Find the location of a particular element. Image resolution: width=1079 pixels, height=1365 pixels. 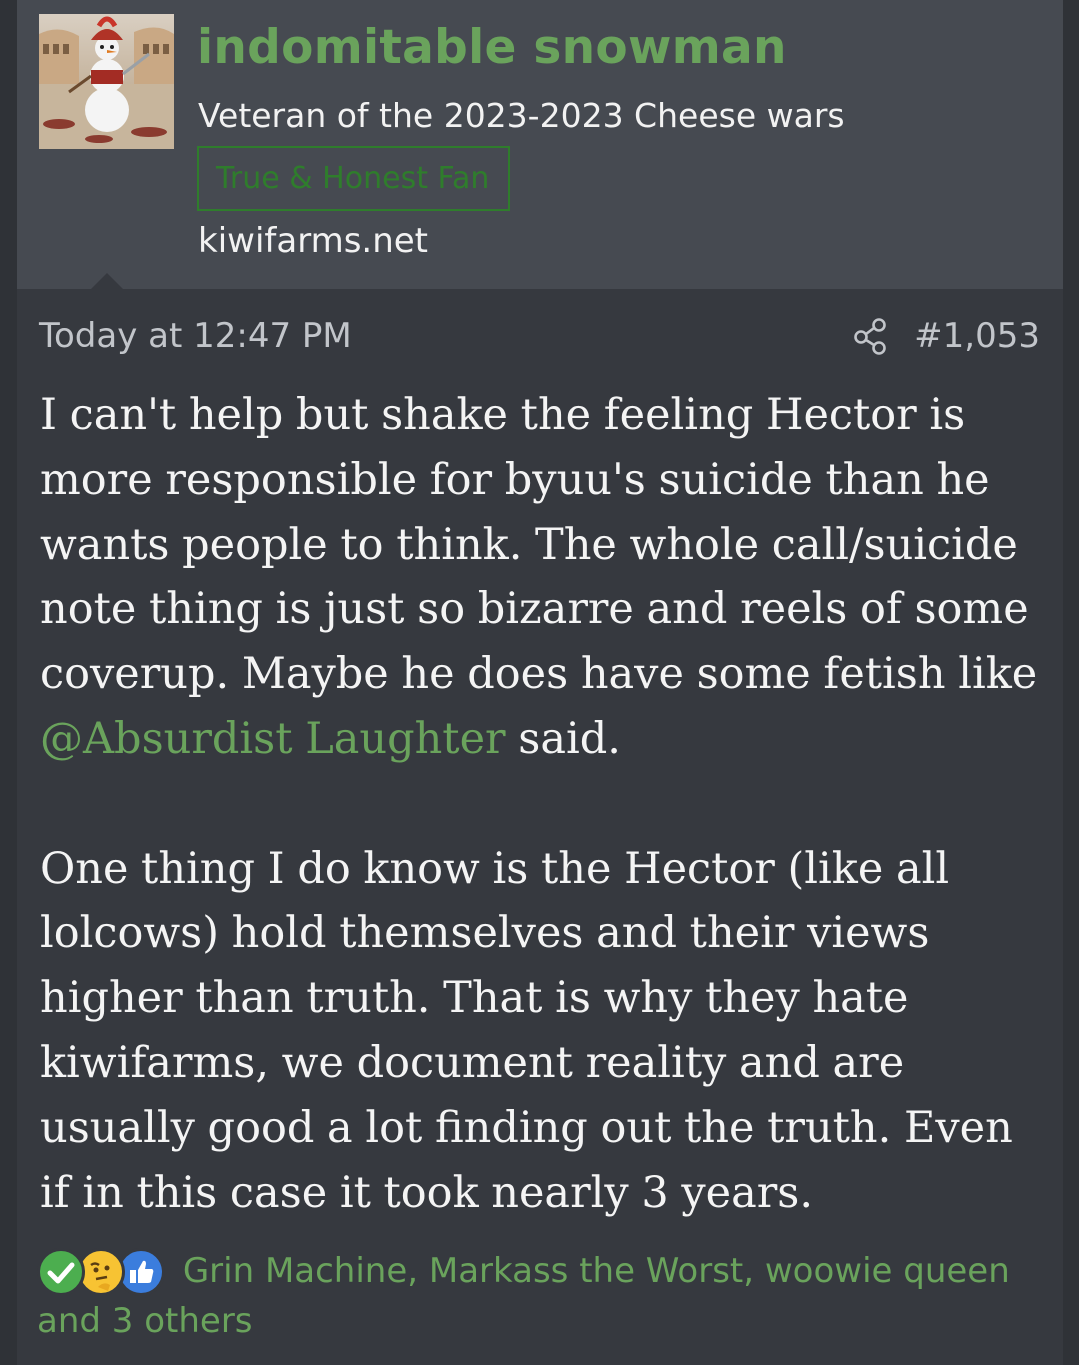

share-icon is located at coordinates (871, 336).